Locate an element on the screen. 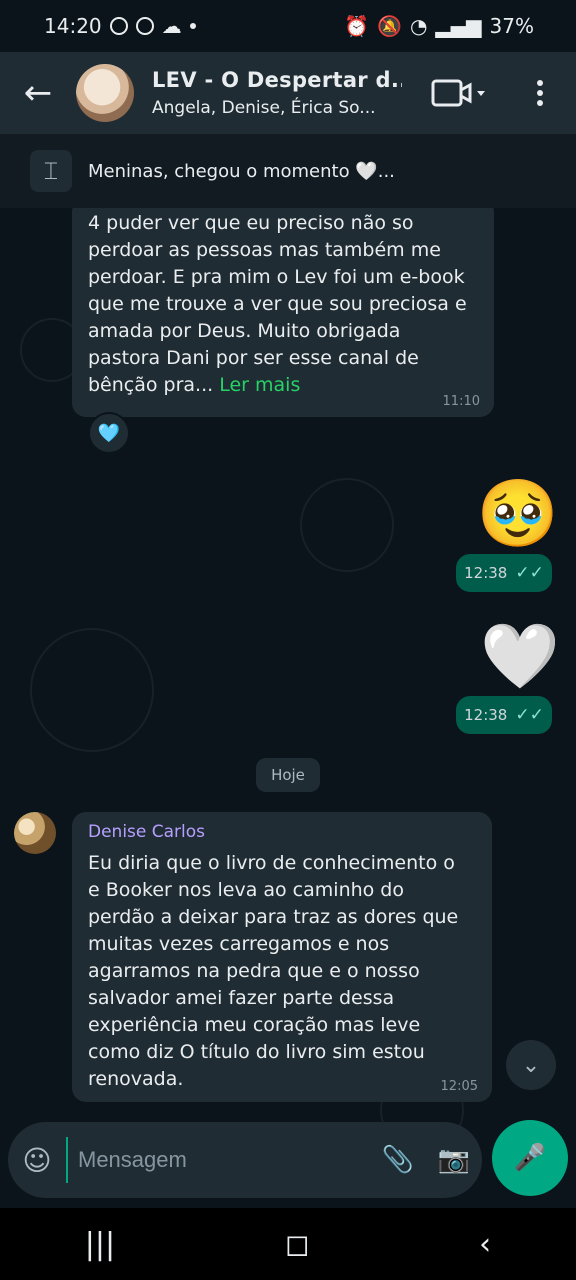 This screenshot has width=576, height=1280. status-right: ⏰ 🔕 ◔ ▂▄▆ 37% is located at coordinates (439, 26).